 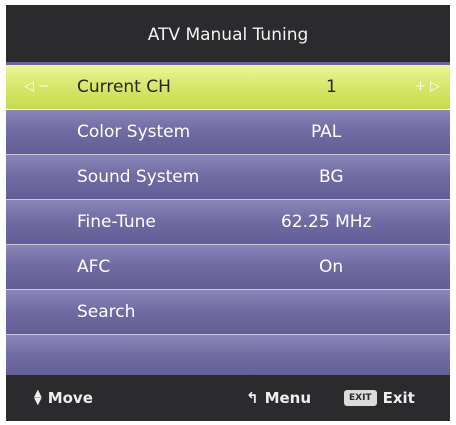 What do you see at coordinates (288, 398) in the screenshot?
I see `menu-label: Menu` at bounding box center [288, 398].